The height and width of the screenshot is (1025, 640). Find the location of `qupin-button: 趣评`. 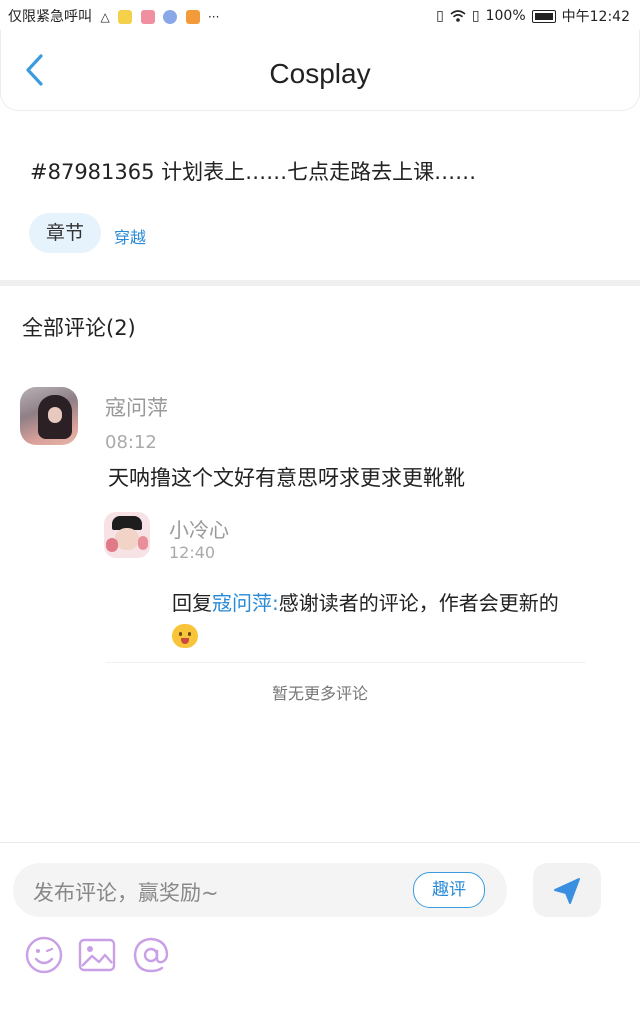

qupin-button: 趣评 is located at coordinates (449, 890).